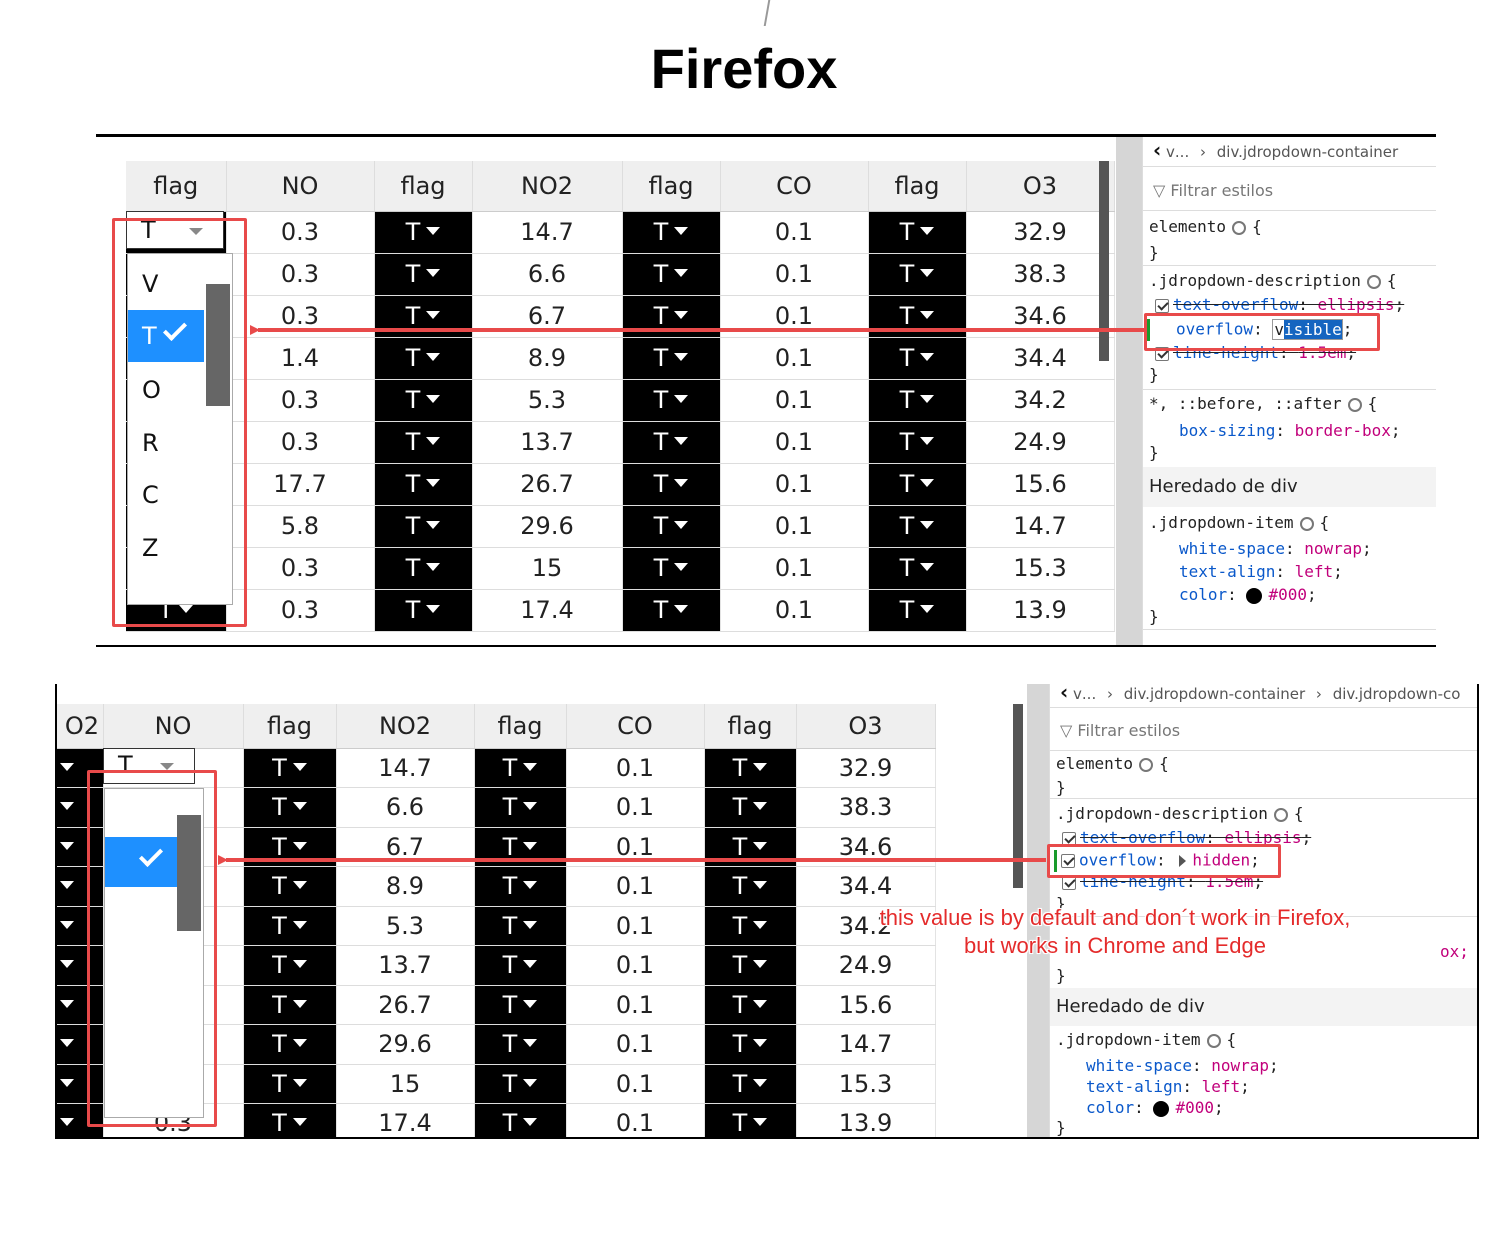  I want to click on value-cell: 6.6, so click(547, 274).